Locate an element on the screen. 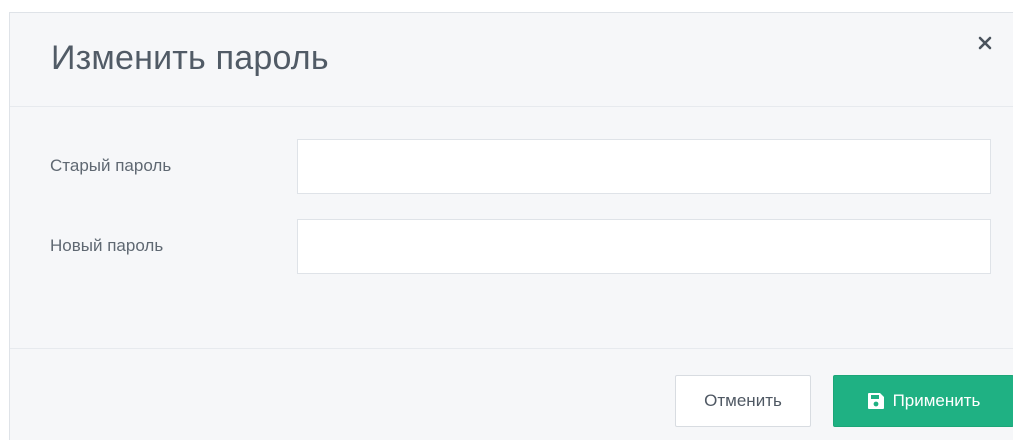 This screenshot has width=1013, height=441. apply-button: Применить is located at coordinates (923, 401).